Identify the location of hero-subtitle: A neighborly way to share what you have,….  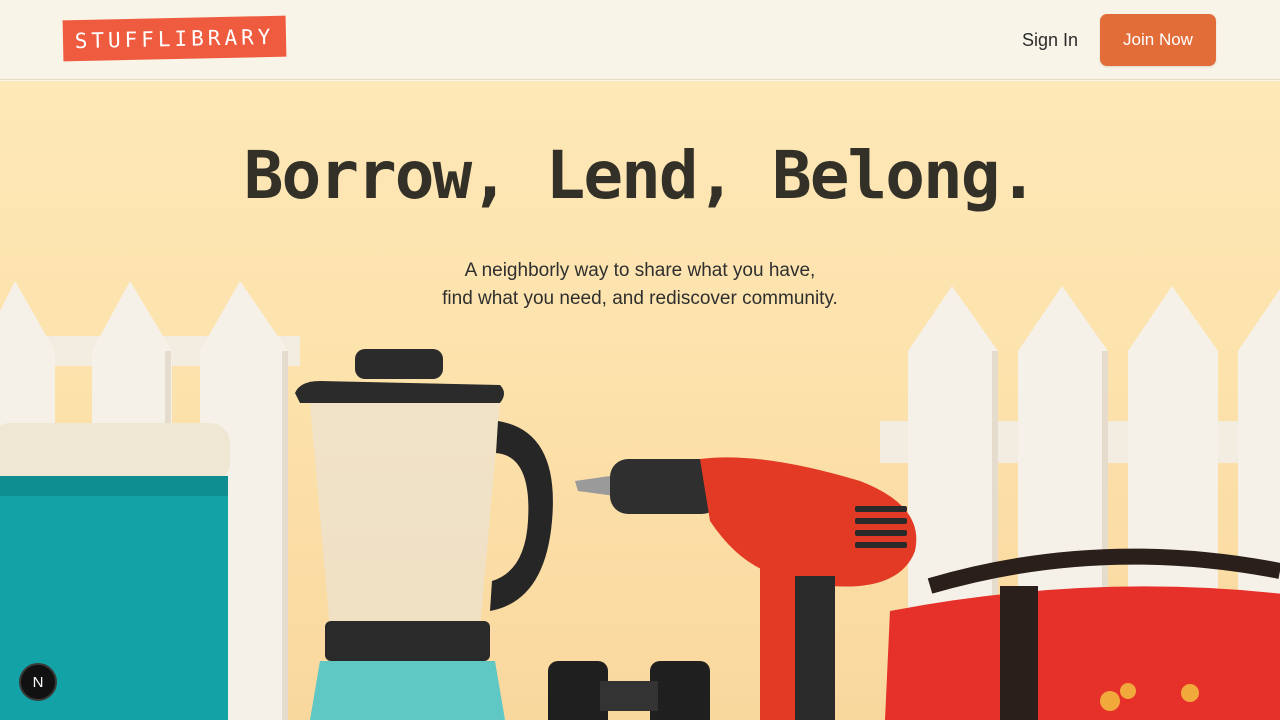
(640, 285).